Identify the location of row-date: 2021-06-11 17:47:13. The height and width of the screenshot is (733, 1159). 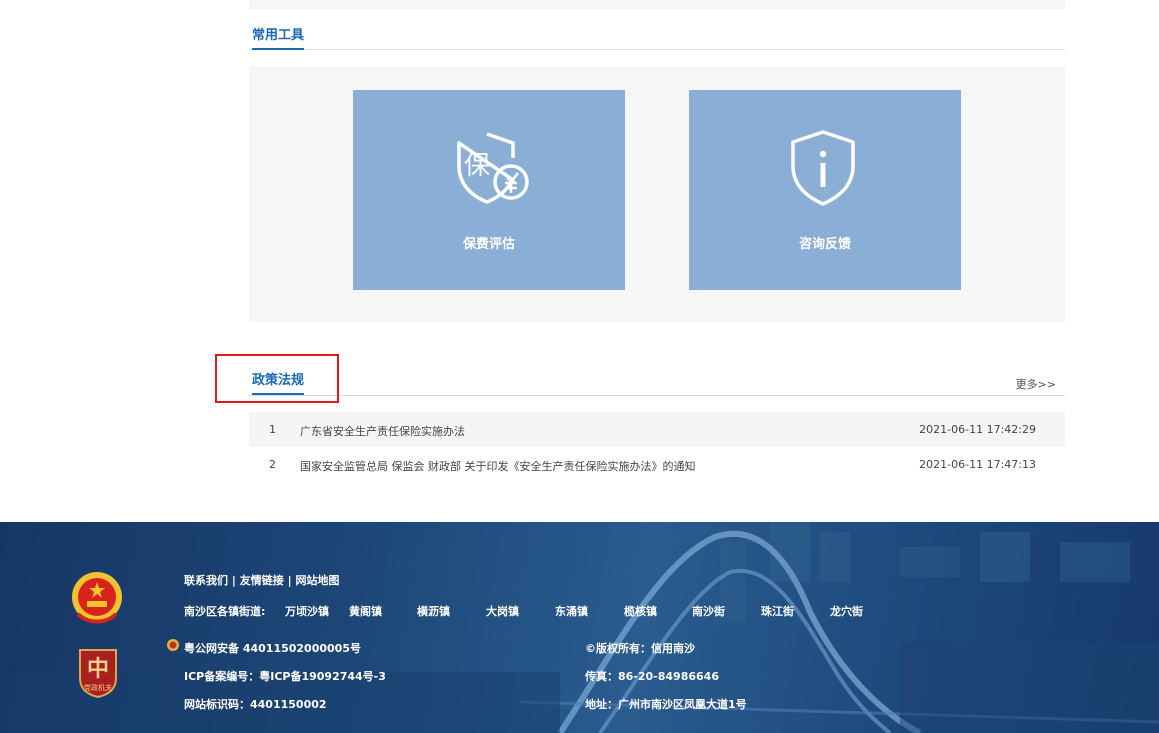
(977, 464).